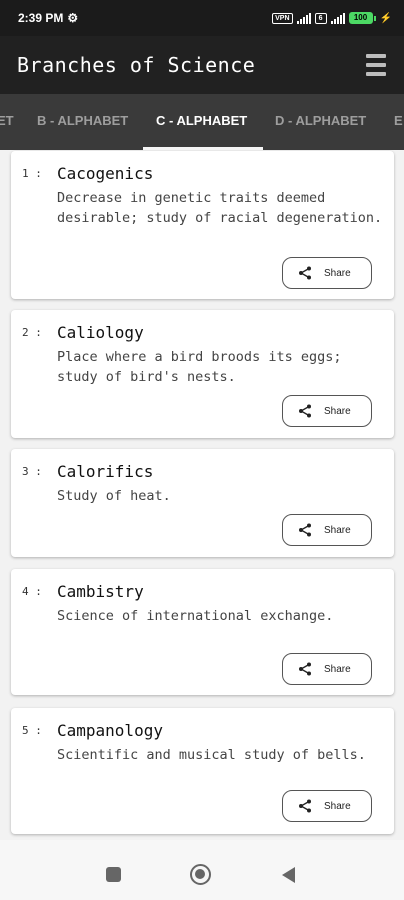 This screenshot has width=404, height=900. What do you see at coordinates (41, 18) in the screenshot?
I see `status-time: 2:39 PM` at bounding box center [41, 18].